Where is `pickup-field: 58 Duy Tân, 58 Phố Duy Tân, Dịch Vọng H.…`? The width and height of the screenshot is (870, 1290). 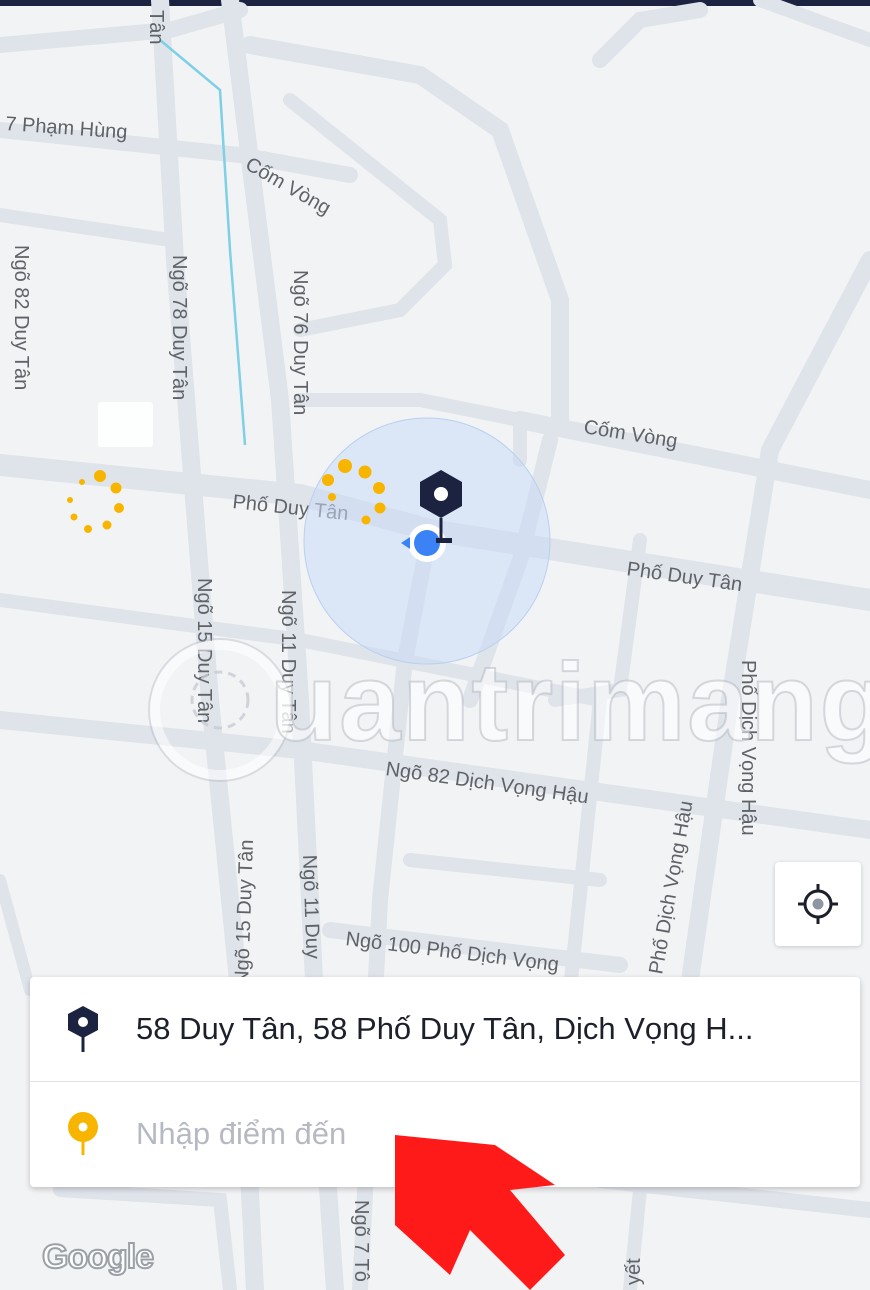 pickup-field: 58 Duy Tân, 58 Phố Duy Tân, Dịch Vọng H.… is located at coordinates (445, 1029).